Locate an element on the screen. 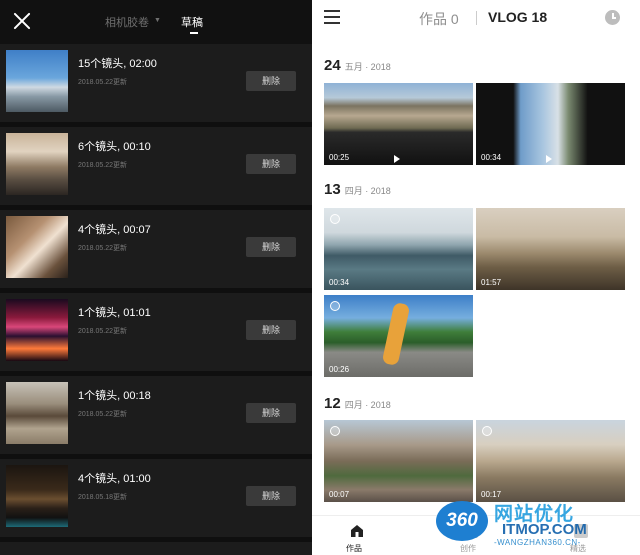  clip-duration: 00:25 is located at coordinates (339, 157).